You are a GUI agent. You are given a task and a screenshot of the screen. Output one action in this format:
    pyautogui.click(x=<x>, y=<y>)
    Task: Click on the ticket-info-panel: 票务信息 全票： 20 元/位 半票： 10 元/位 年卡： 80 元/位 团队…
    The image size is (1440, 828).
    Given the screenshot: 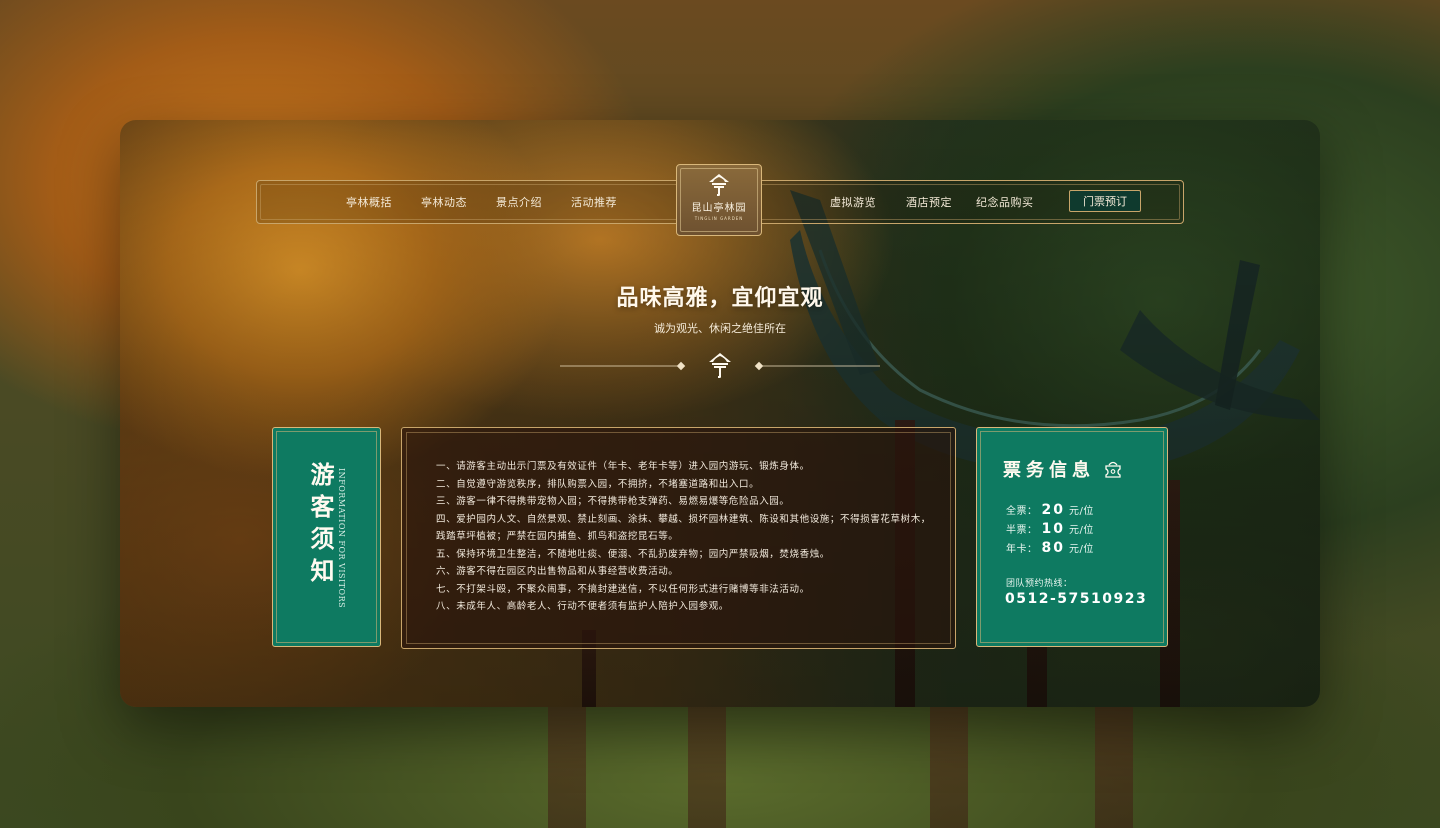 What is the action you would take?
    pyautogui.click(x=1072, y=537)
    